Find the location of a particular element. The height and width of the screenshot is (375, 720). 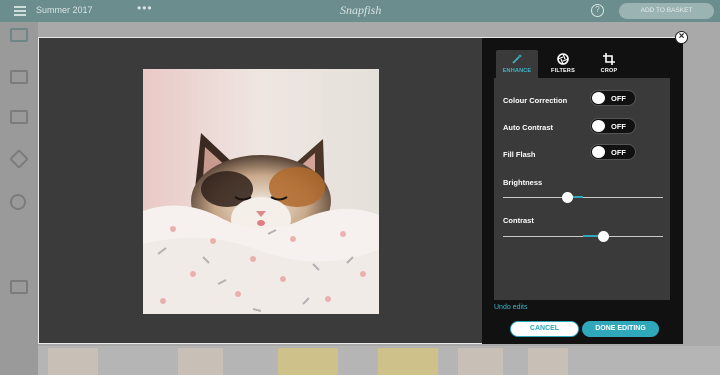

tab-enhance-label: ENHANCE is located at coordinates (517, 71).